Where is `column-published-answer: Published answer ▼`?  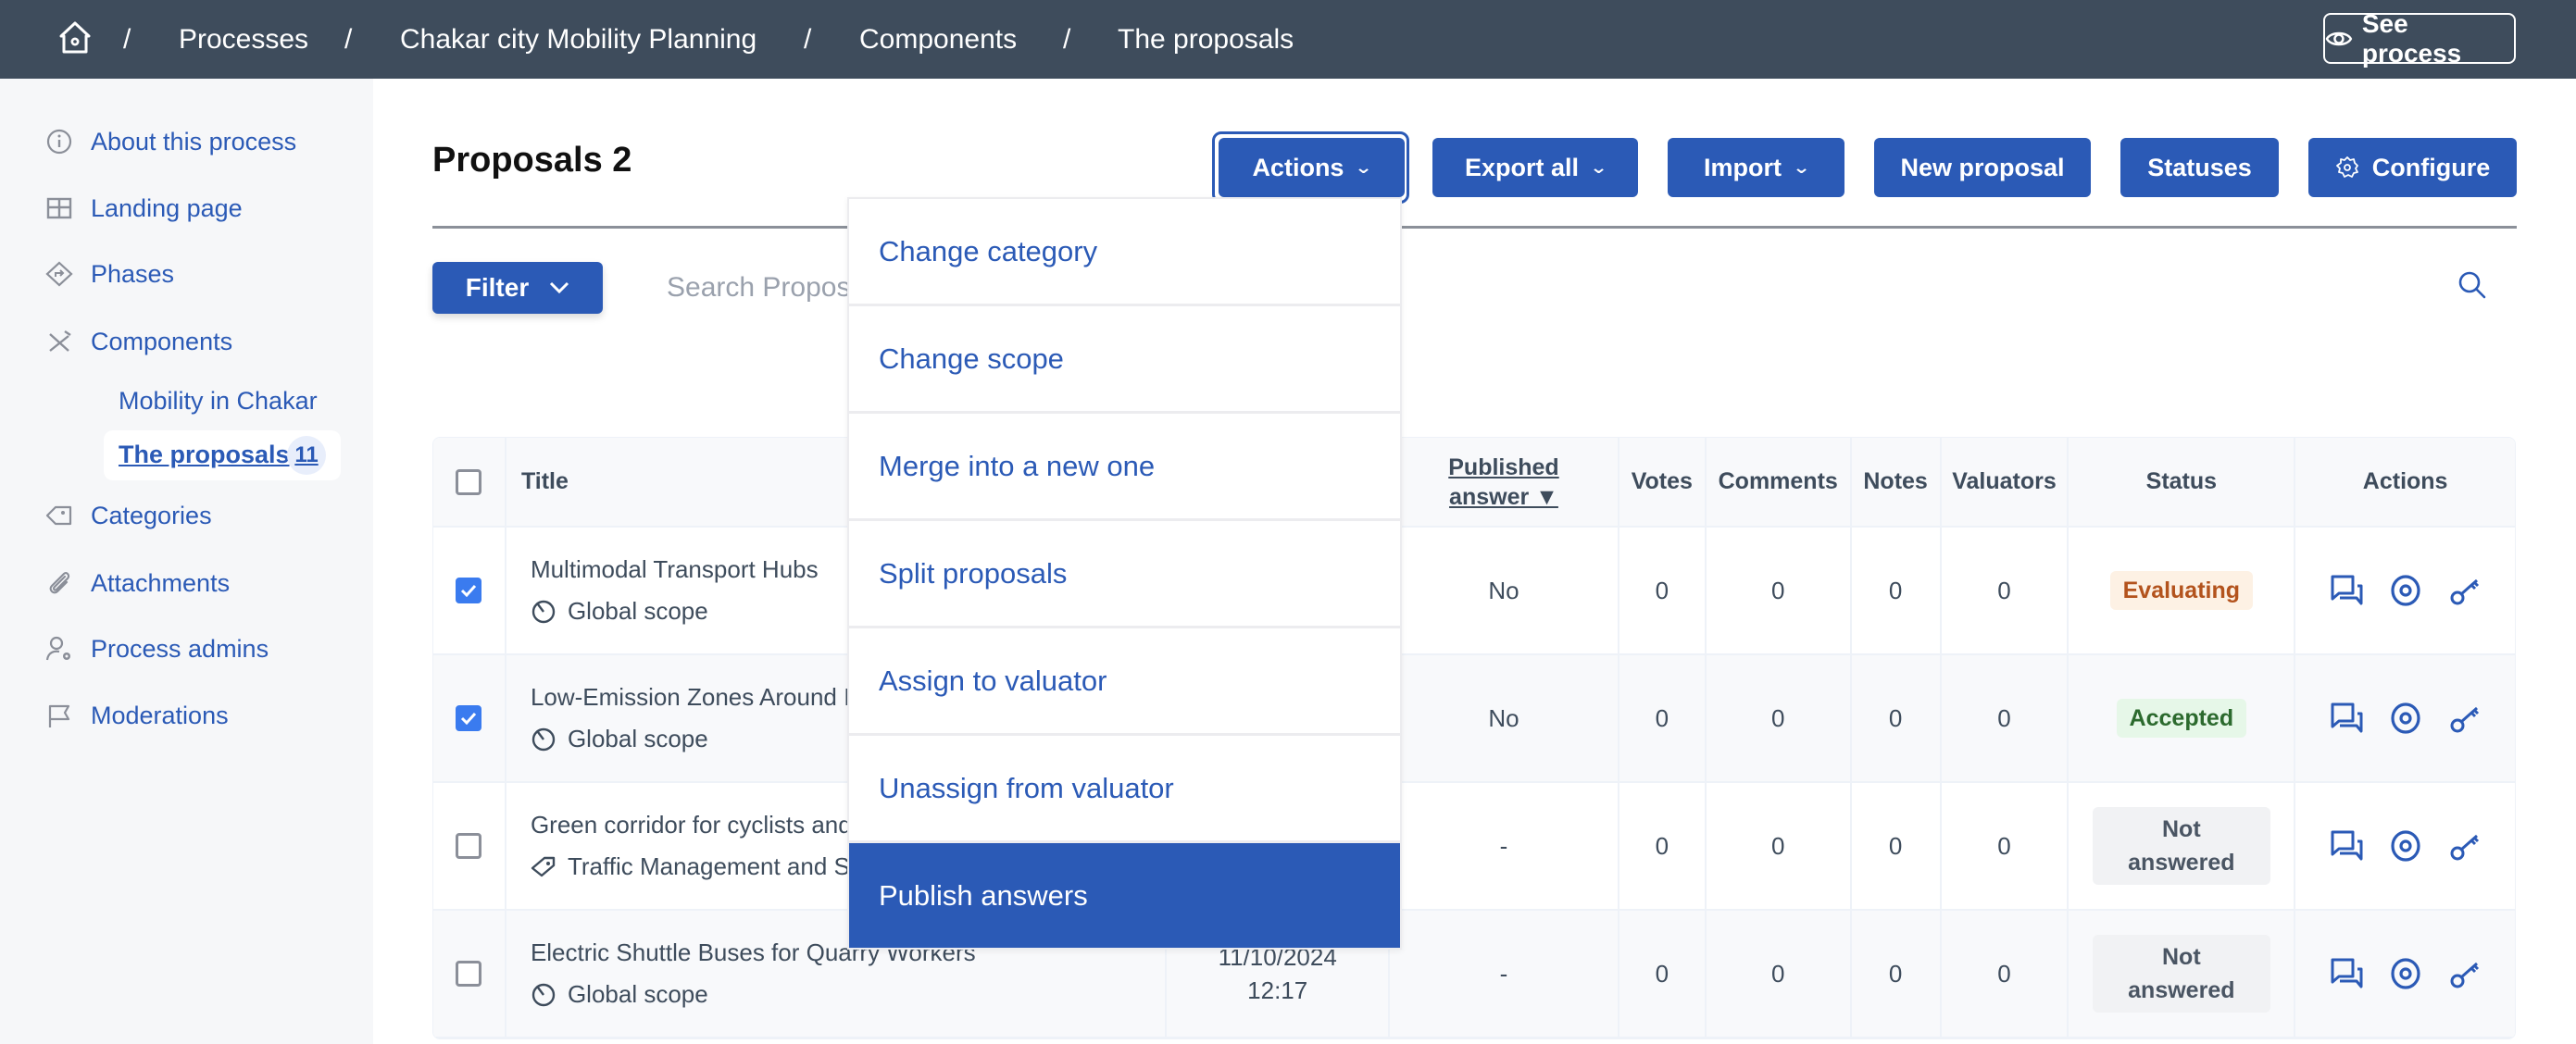 column-published-answer: Published answer ▼ is located at coordinates (1505, 482).